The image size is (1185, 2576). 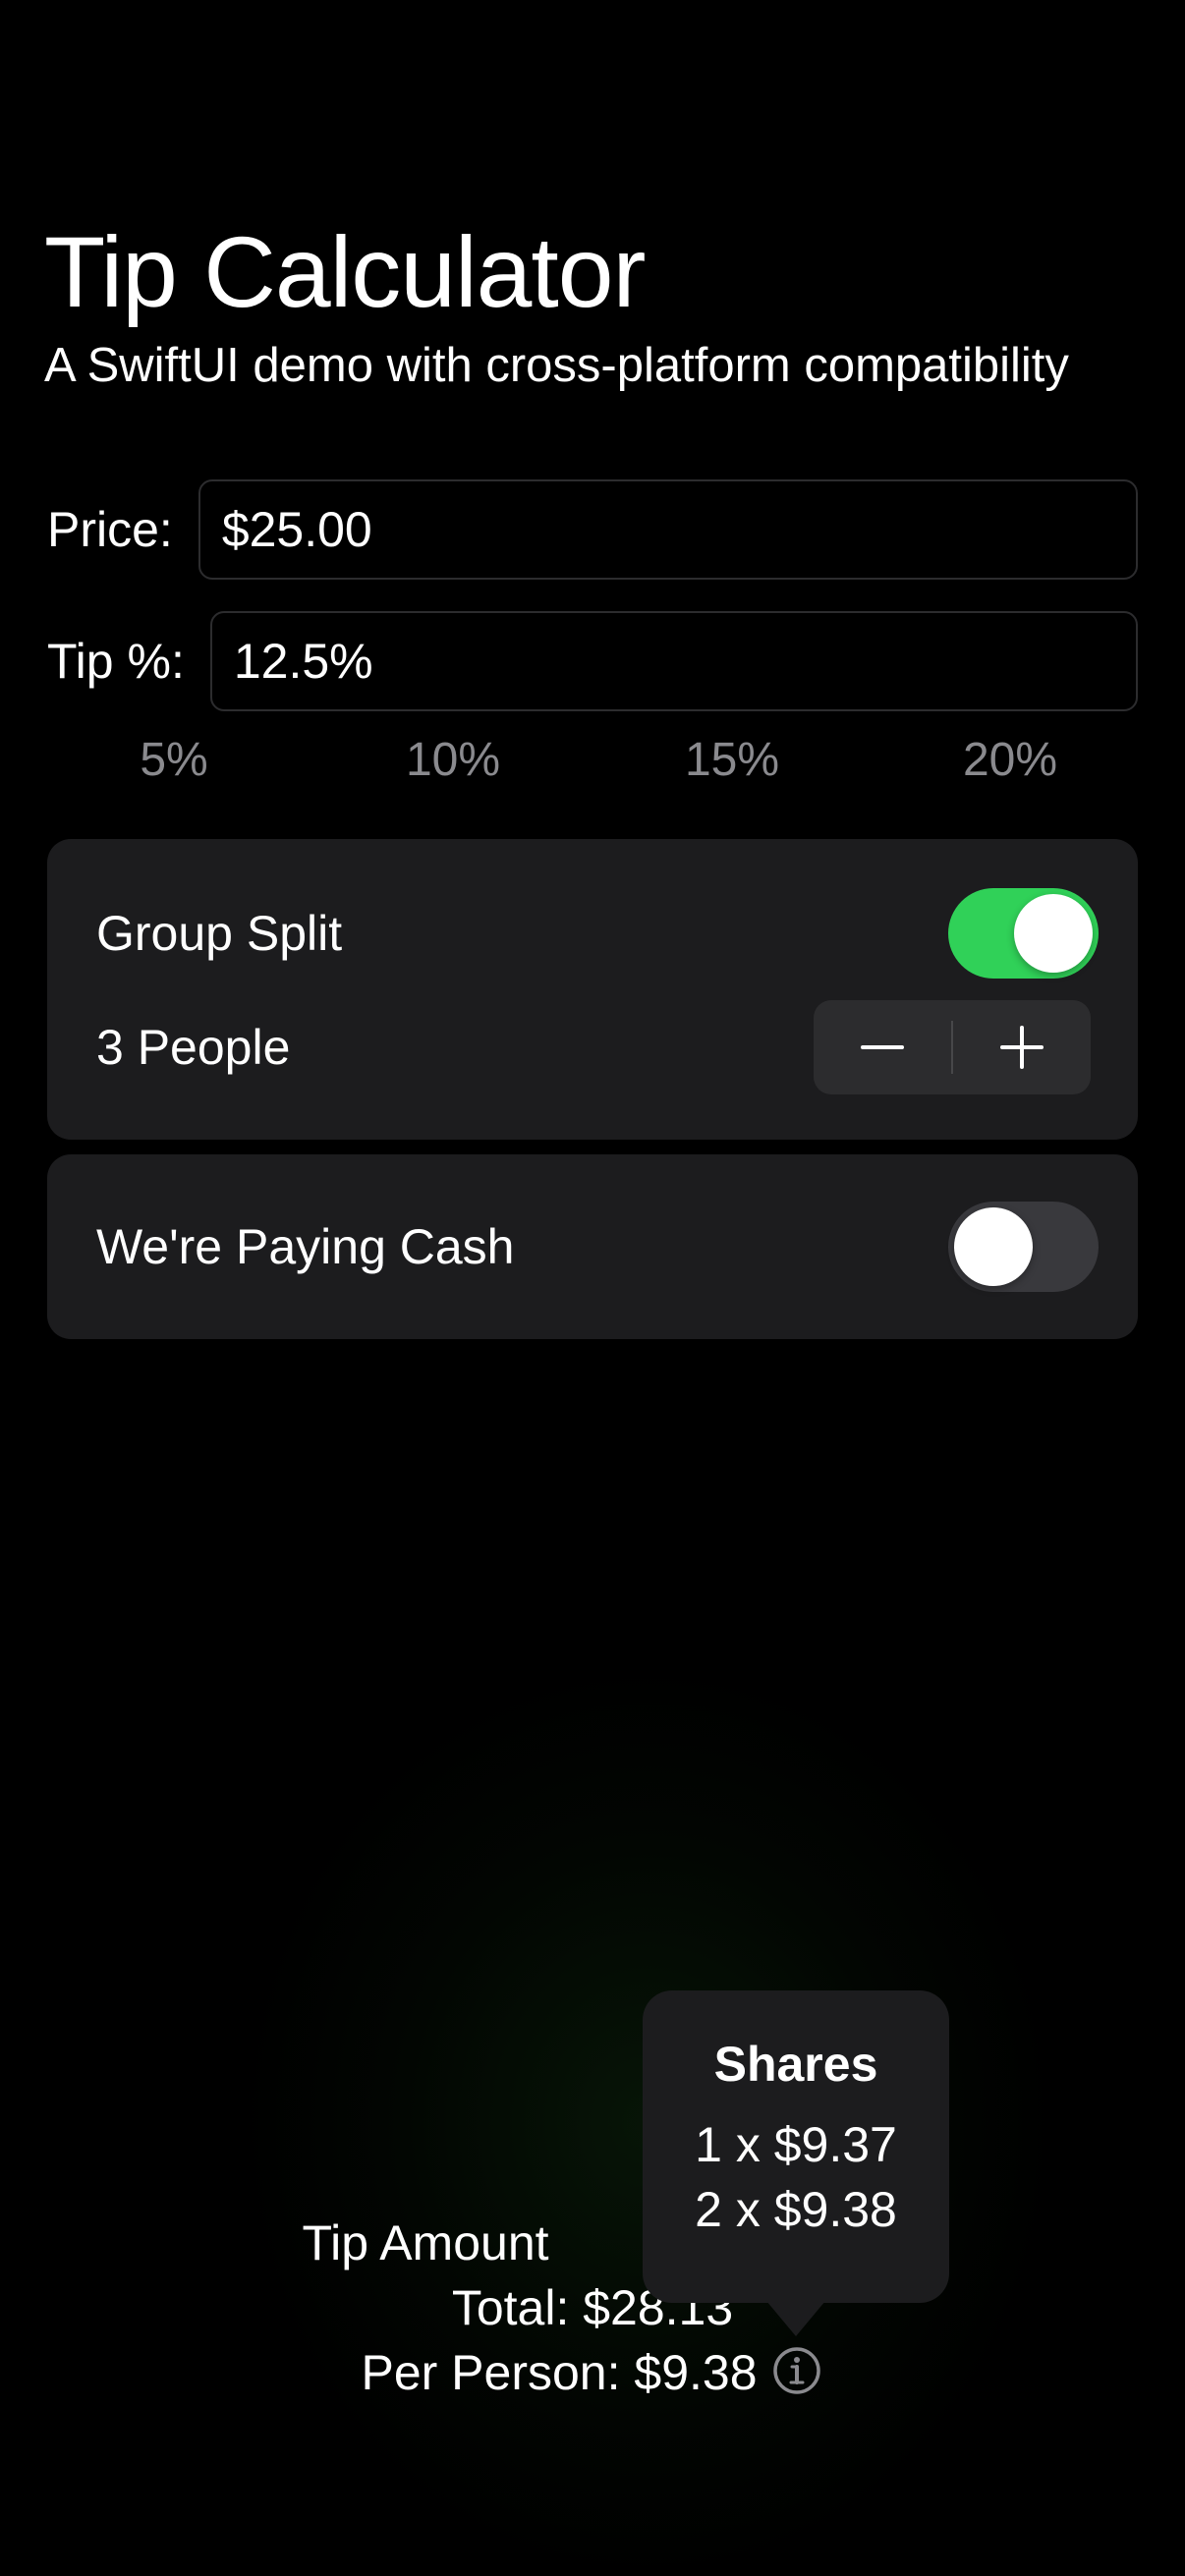 I want to click on group-split-toggle, so click(x=1024, y=933).